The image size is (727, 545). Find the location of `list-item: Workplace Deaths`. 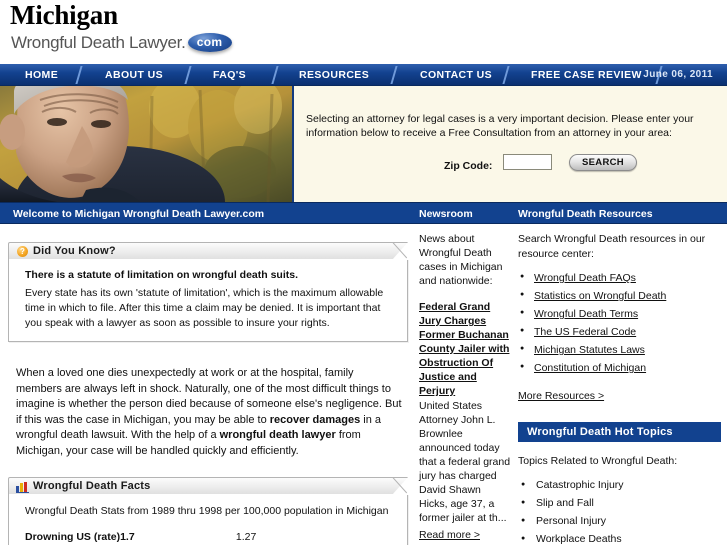

list-item: Workplace Deaths is located at coordinates (619, 538).